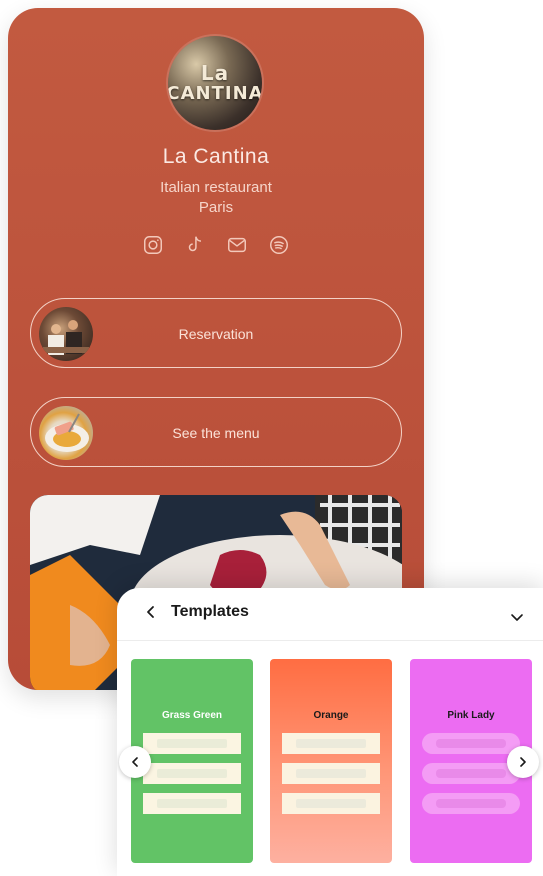 The height and width of the screenshot is (876, 543). What do you see at coordinates (216, 156) in the screenshot?
I see `profile-name: La Cantina` at bounding box center [216, 156].